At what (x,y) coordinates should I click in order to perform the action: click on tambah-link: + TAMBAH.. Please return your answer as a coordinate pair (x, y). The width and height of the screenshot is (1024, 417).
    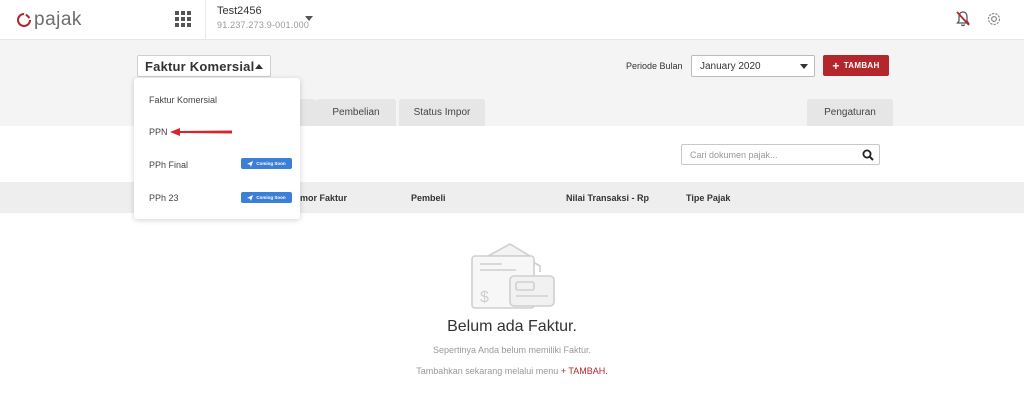
    Looking at the image, I should click on (584, 371).